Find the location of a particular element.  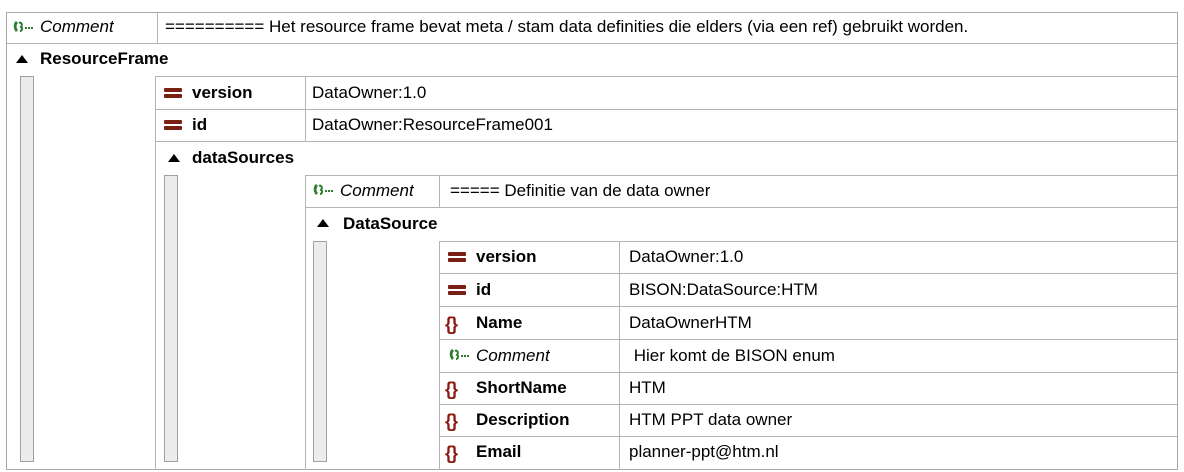

collapse-resourceframe-icon is located at coordinates (22, 59).